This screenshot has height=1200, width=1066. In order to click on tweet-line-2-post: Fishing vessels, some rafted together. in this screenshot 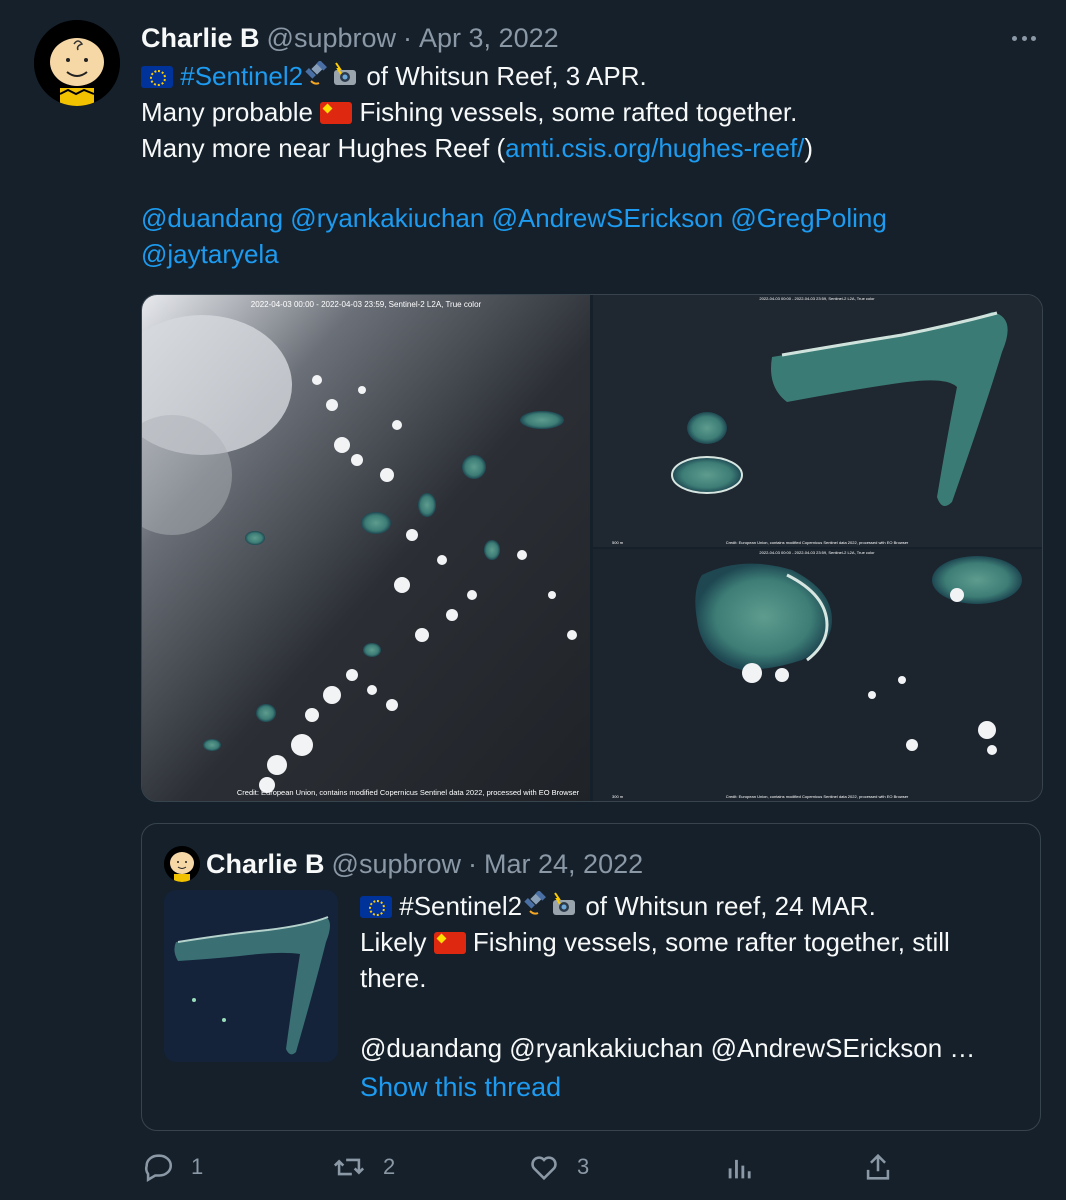, I will do `click(575, 112)`.